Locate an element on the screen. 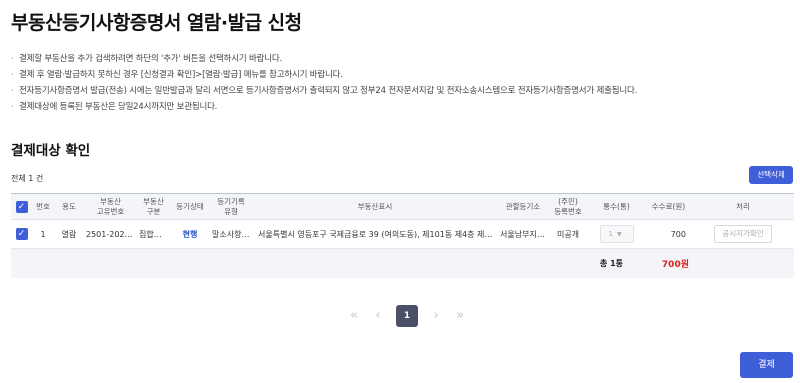  header-proc: 처리 is located at coordinates (743, 206).